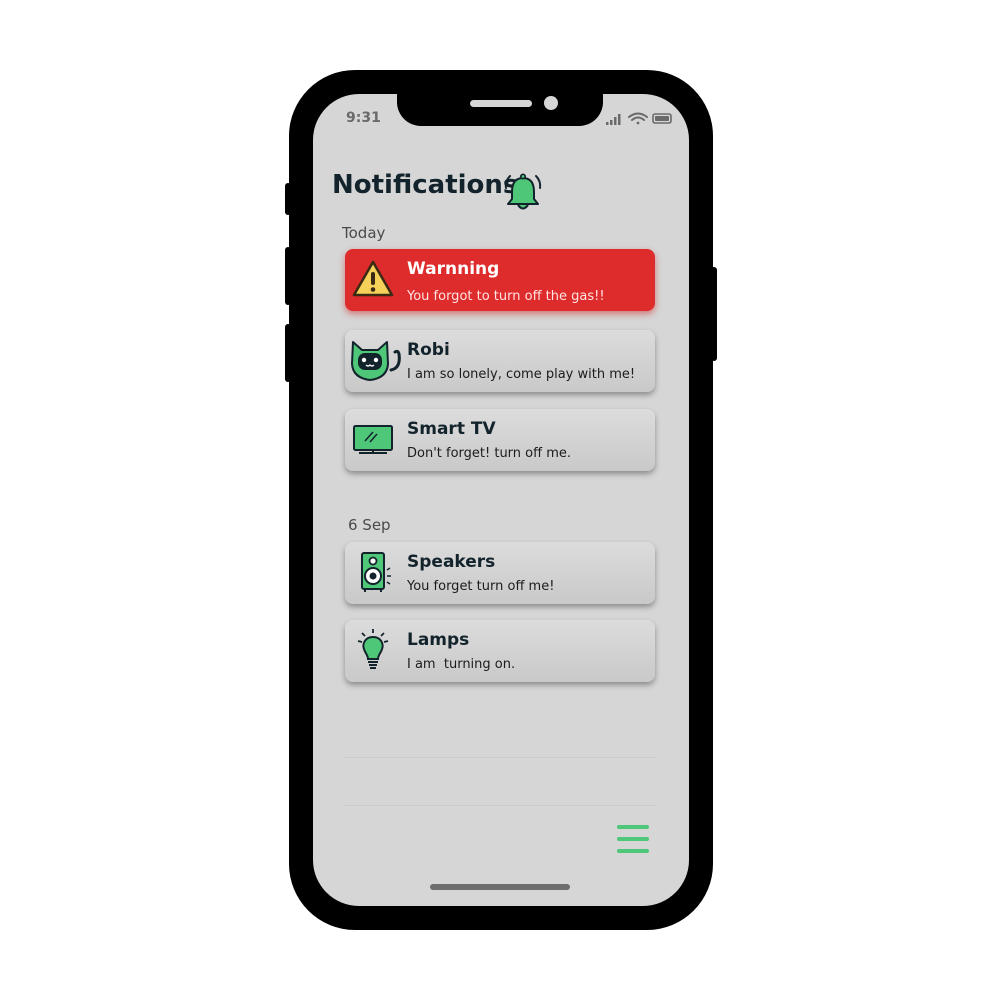 Image resolution: width=1000 pixels, height=1000 pixels. Describe the element at coordinates (363, 118) in the screenshot. I see `status-time: 9:31` at that location.